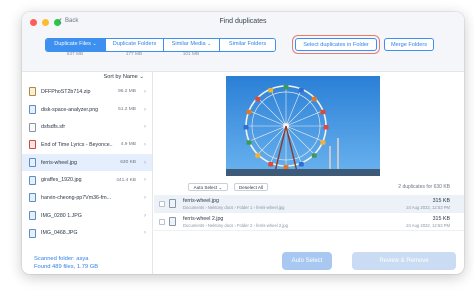 The image size is (474, 297). I want to click on sort-bar: Sort by Name ⌄, so click(87, 77).